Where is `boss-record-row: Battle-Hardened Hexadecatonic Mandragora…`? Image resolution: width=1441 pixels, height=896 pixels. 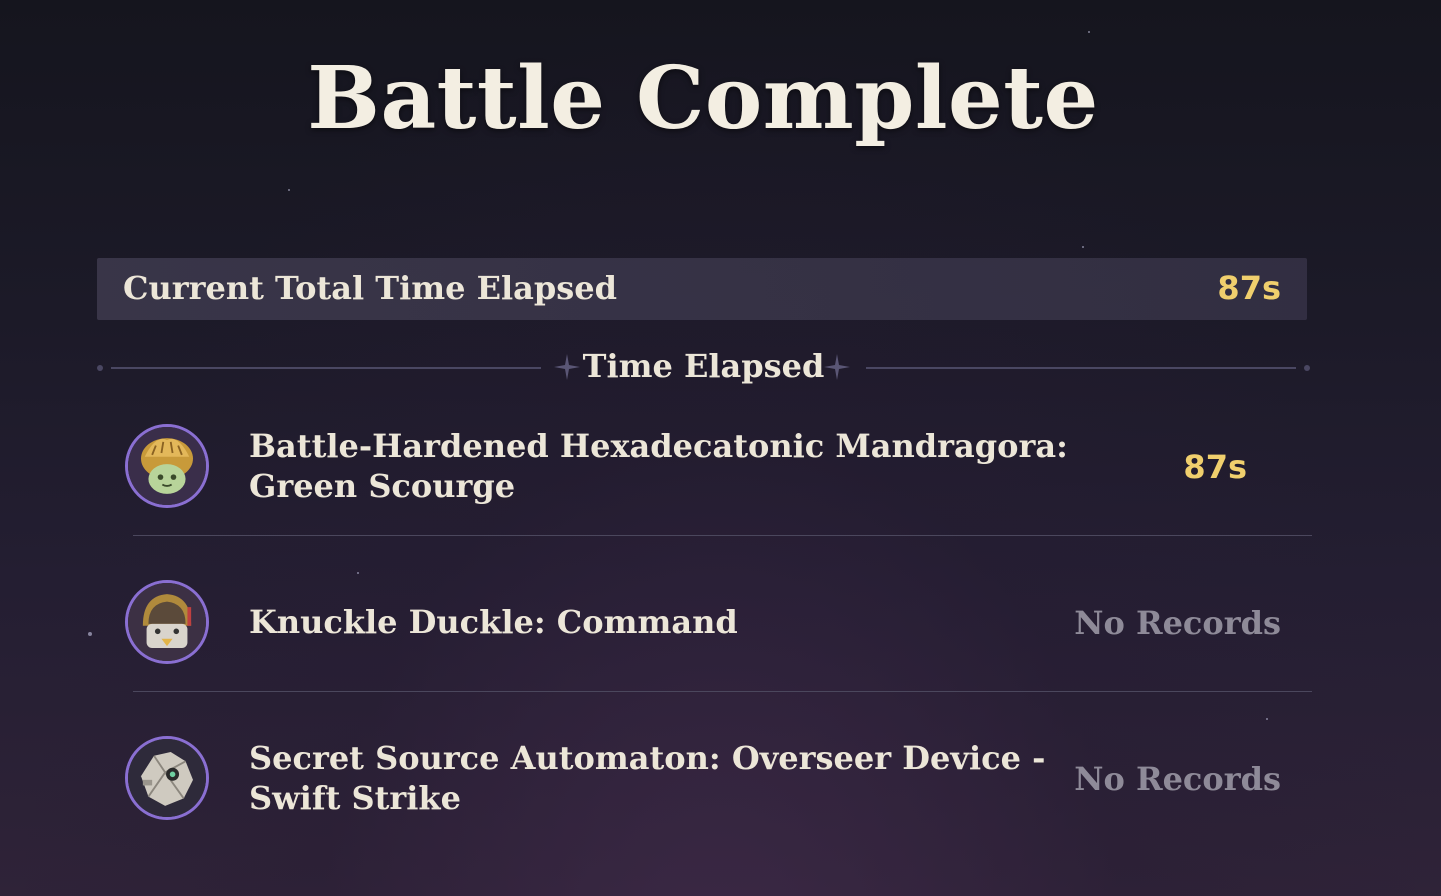
boss-record-row: Battle-Hardened Hexadecatonic Mandragora… is located at coordinates (704, 458).